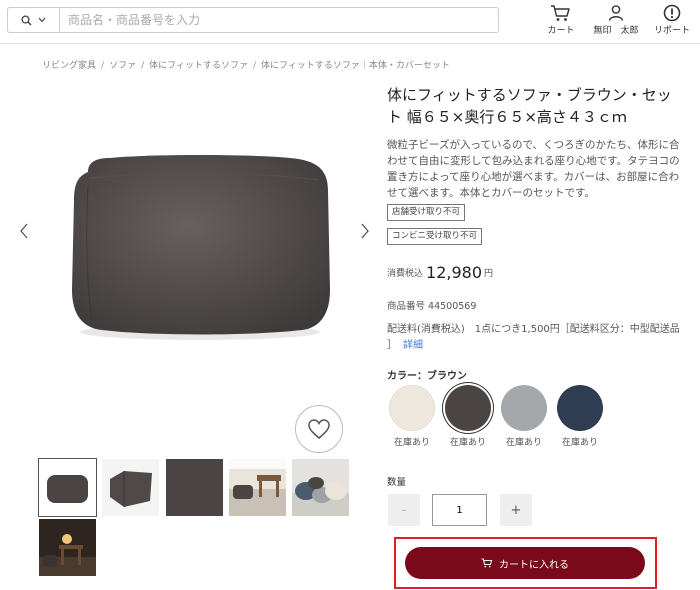  What do you see at coordinates (454, 272) in the screenshot?
I see `price-value: 12,980` at bounding box center [454, 272].